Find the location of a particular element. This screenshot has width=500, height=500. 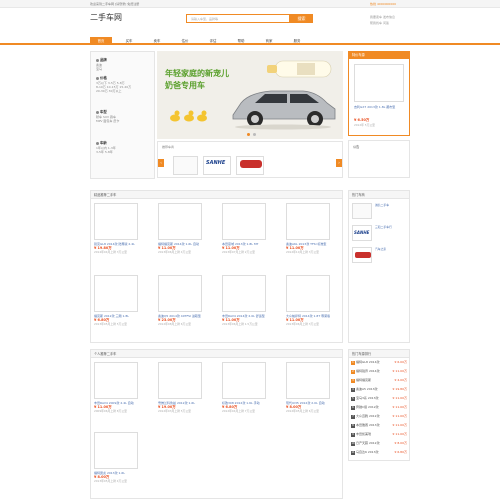

special-offer-price: ¥ 6.50万 is located at coordinates (362, 120).